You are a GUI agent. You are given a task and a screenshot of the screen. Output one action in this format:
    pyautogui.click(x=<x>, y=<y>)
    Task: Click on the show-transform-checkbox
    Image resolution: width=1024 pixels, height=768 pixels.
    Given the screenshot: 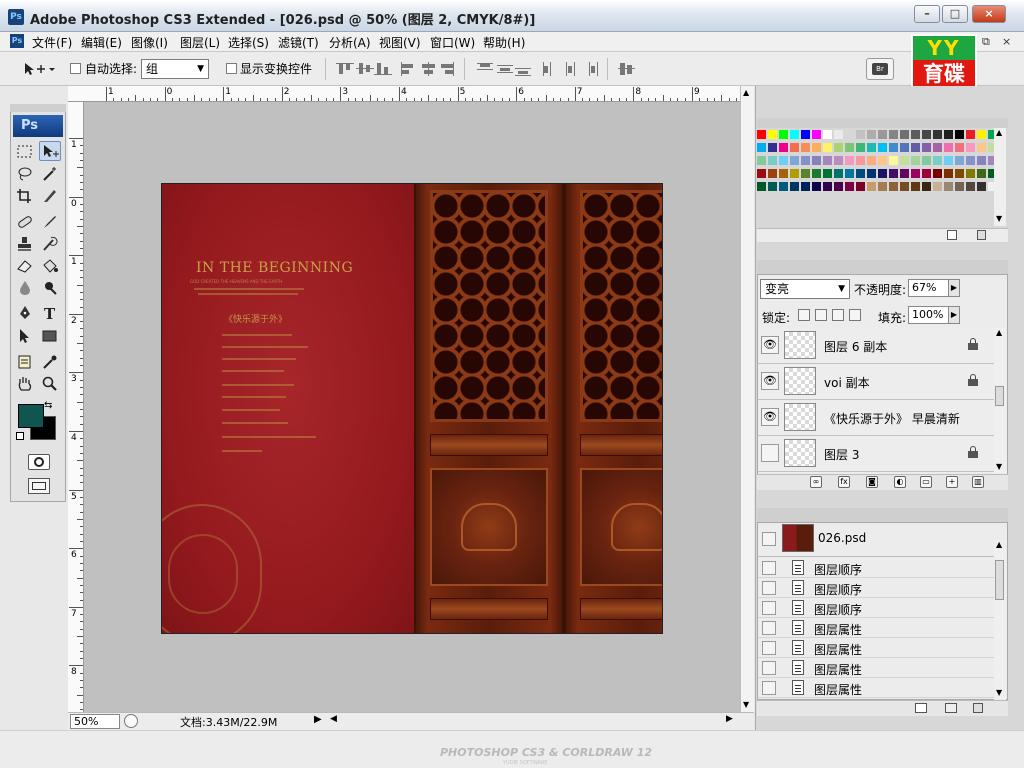 What is the action you would take?
    pyautogui.click(x=231, y=68)
    